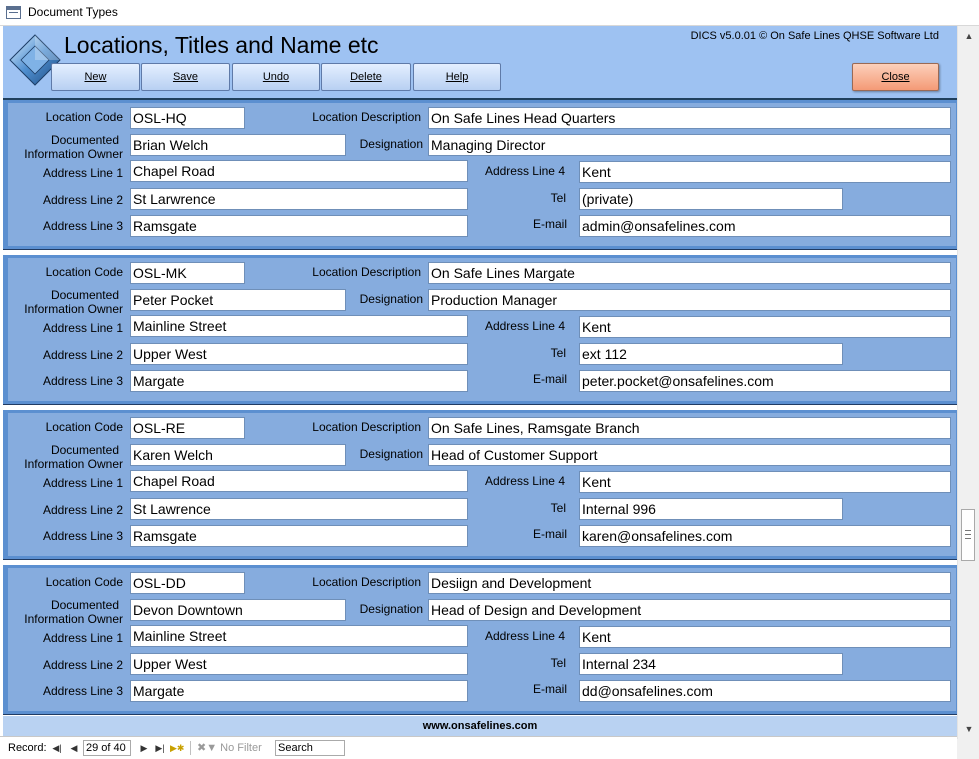  What do you see at coordinates (711, 664) in the screenshot?
I see `tel-field: Internal 234` at bounding box center [711, 664].